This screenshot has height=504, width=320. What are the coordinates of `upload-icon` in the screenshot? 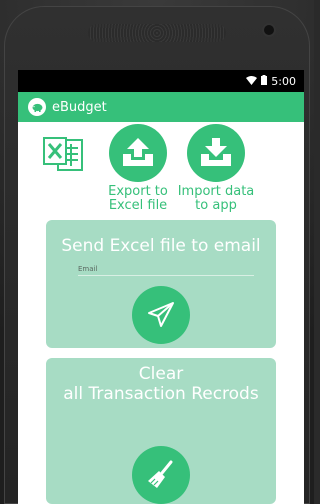 It's located at (138, 153).